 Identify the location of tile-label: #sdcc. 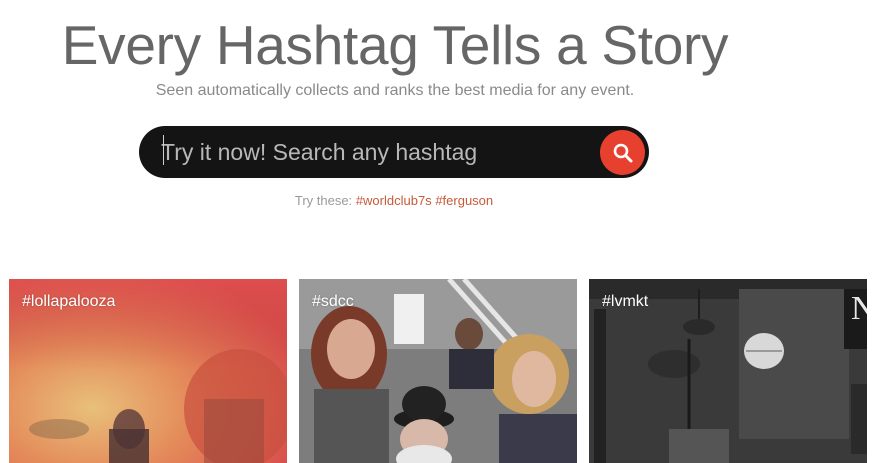
(333, 301).